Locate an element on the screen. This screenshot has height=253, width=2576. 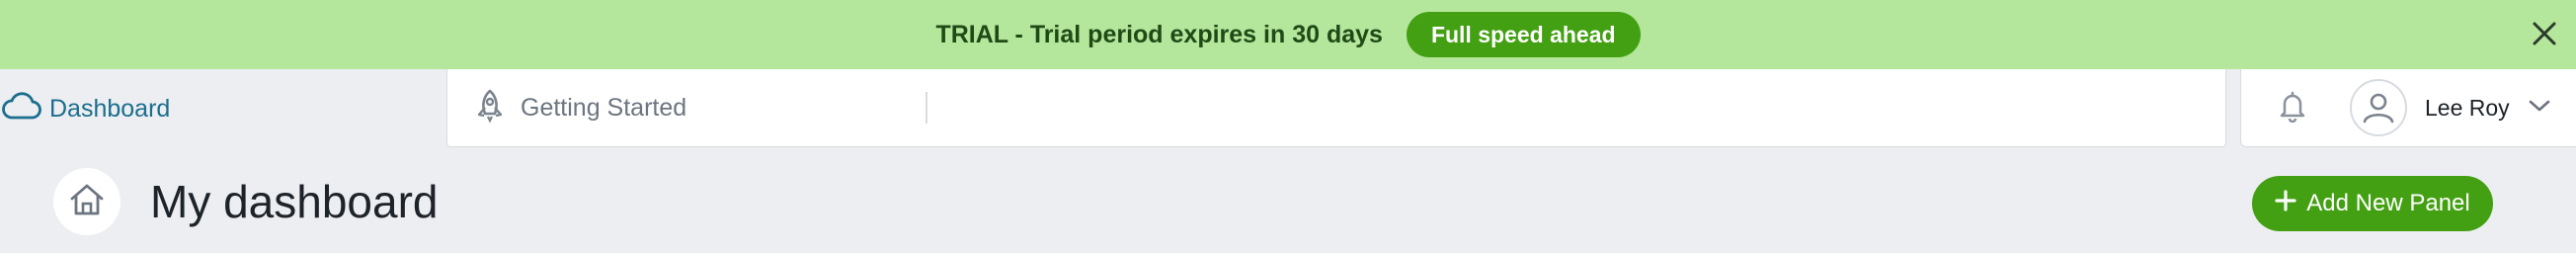
rocket-icon is located at coordinates (490, 108).